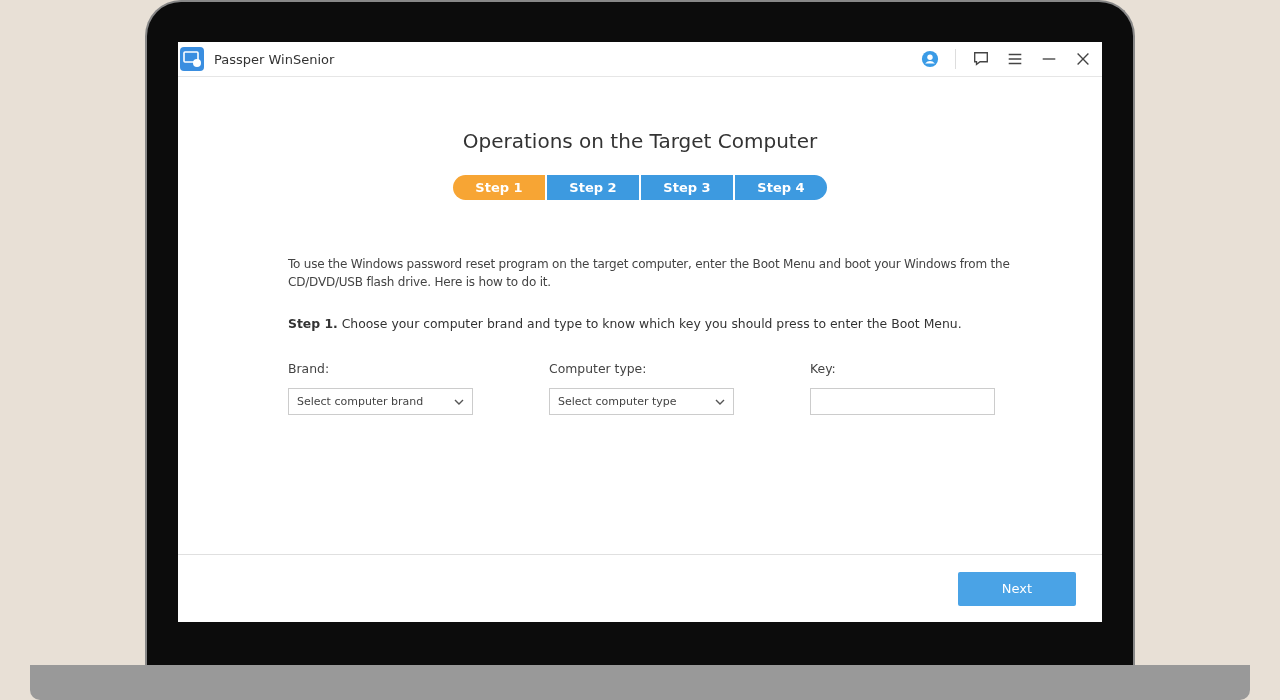 This screenshot has height=700, width=1280. What do you see at coordinates (598, 368) in the screenshot?
I see `field-label: Computer type:` at bounding box center [598, 368].